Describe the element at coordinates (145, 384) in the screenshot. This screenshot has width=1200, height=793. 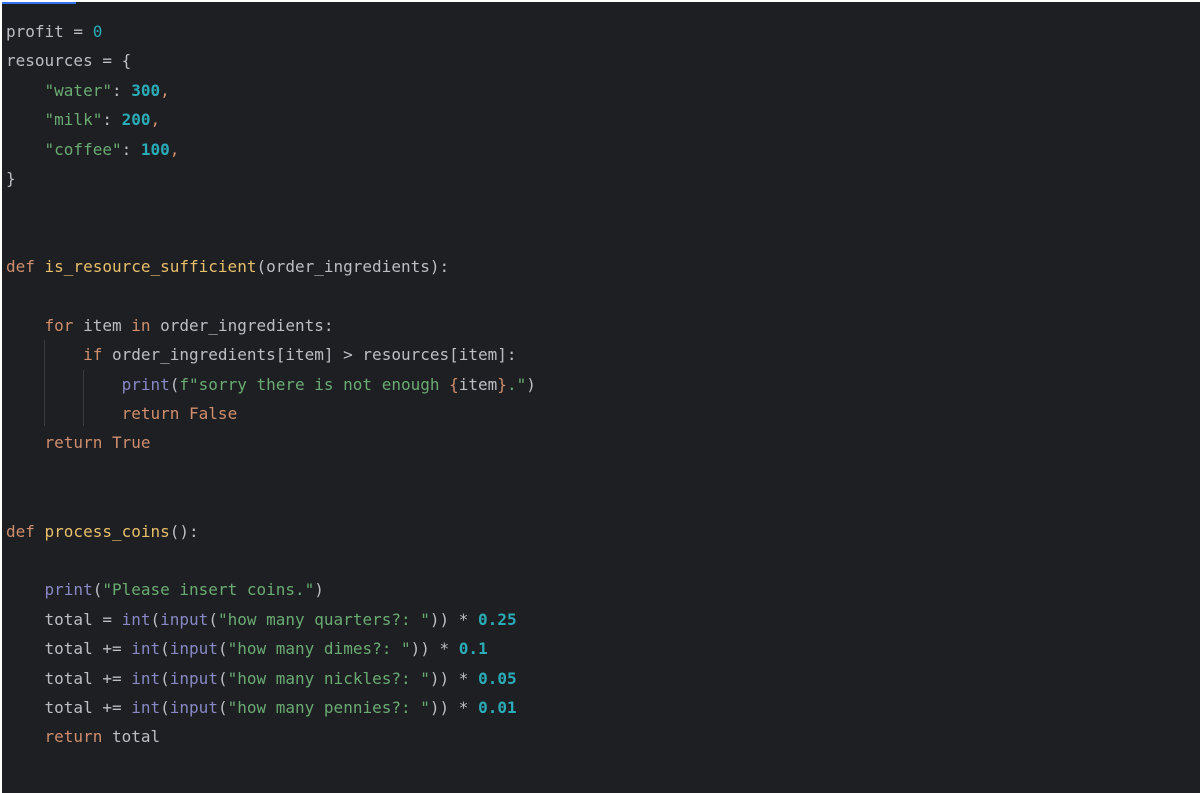
I see `code-token: print` at that location.